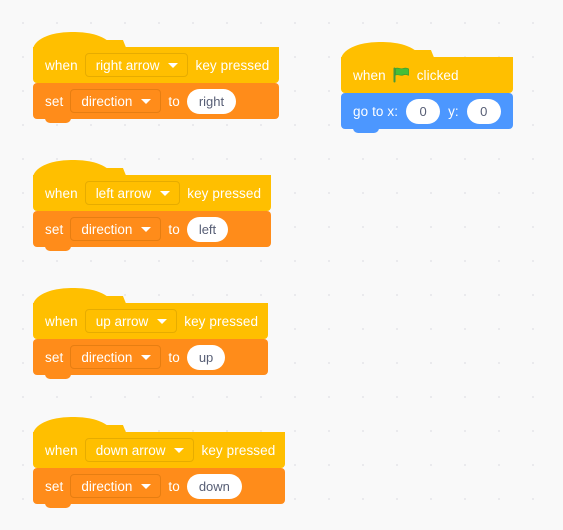 This screenshot has height=530, width=563. Describe the element at coordinates (206, 357) in the screenshot. I see `set-value-input: up` at that location.